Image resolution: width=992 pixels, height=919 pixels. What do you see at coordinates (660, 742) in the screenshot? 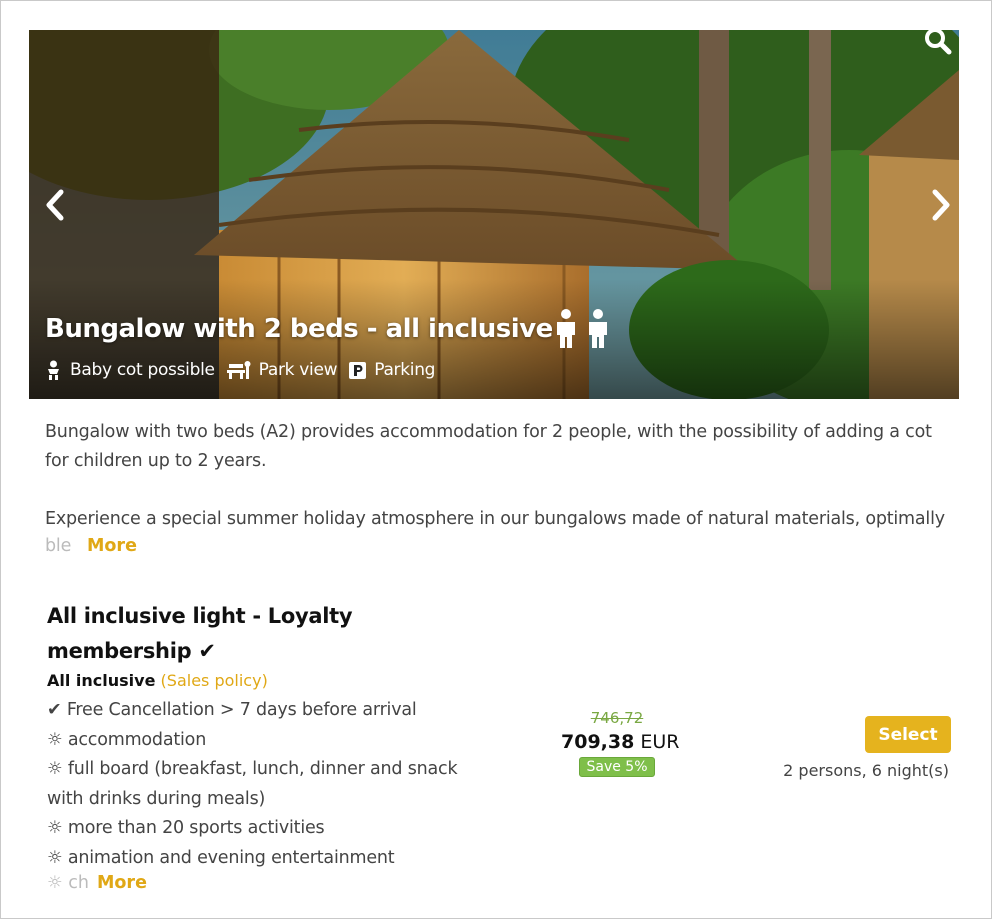
I see `price-currency: EUR` at bounding box center [660, 742].